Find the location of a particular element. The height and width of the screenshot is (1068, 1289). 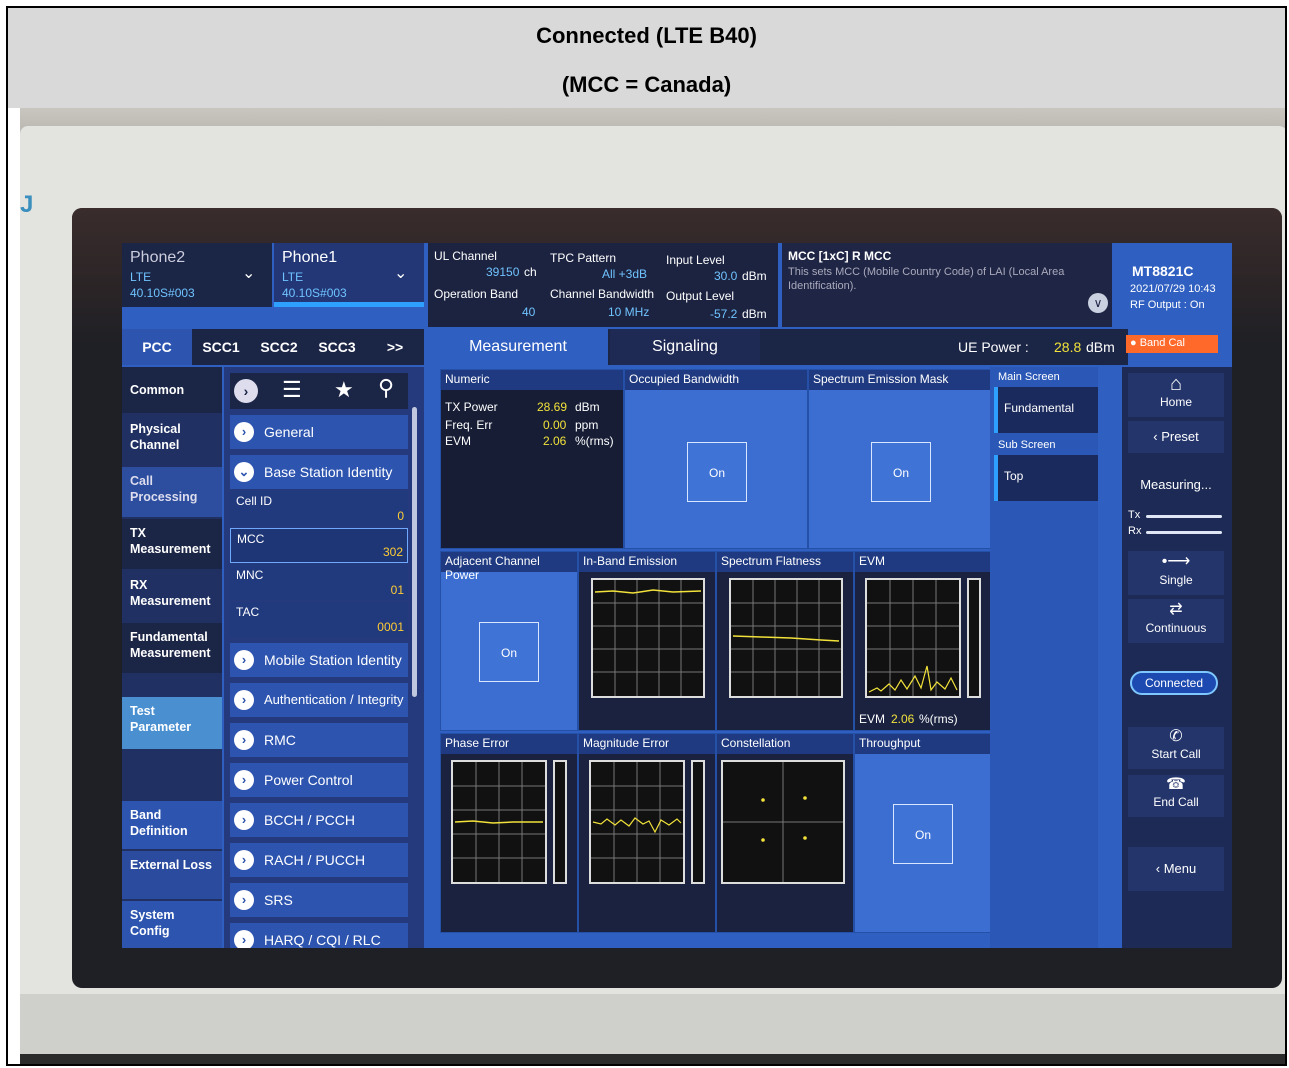

sem-title: Spectrum Emission Mask is located at coordinates (900, 380).